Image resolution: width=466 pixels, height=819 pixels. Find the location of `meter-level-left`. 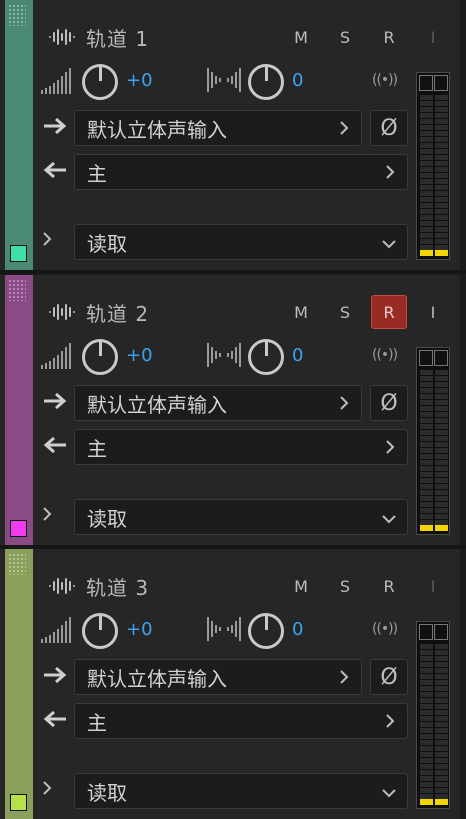

meter-level-left is located at coordinates (426, 802).